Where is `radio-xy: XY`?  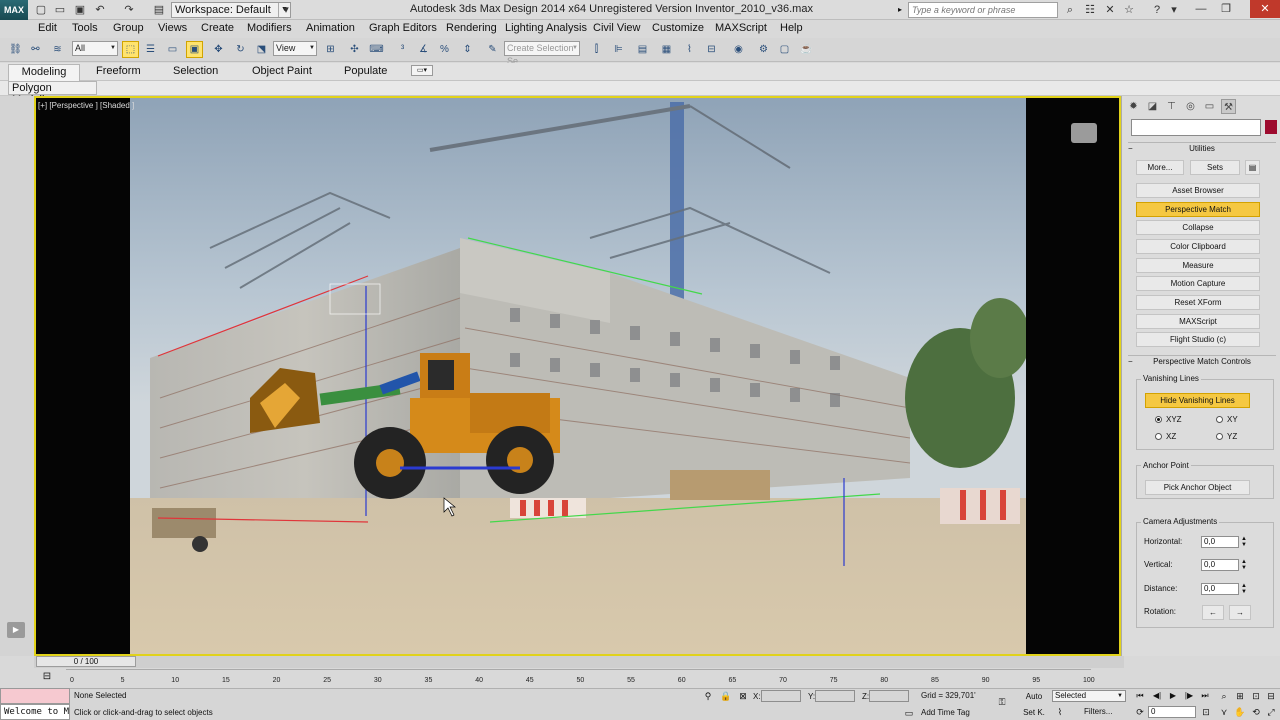 radio-xy: XY is located at coordinates (1227, 419).